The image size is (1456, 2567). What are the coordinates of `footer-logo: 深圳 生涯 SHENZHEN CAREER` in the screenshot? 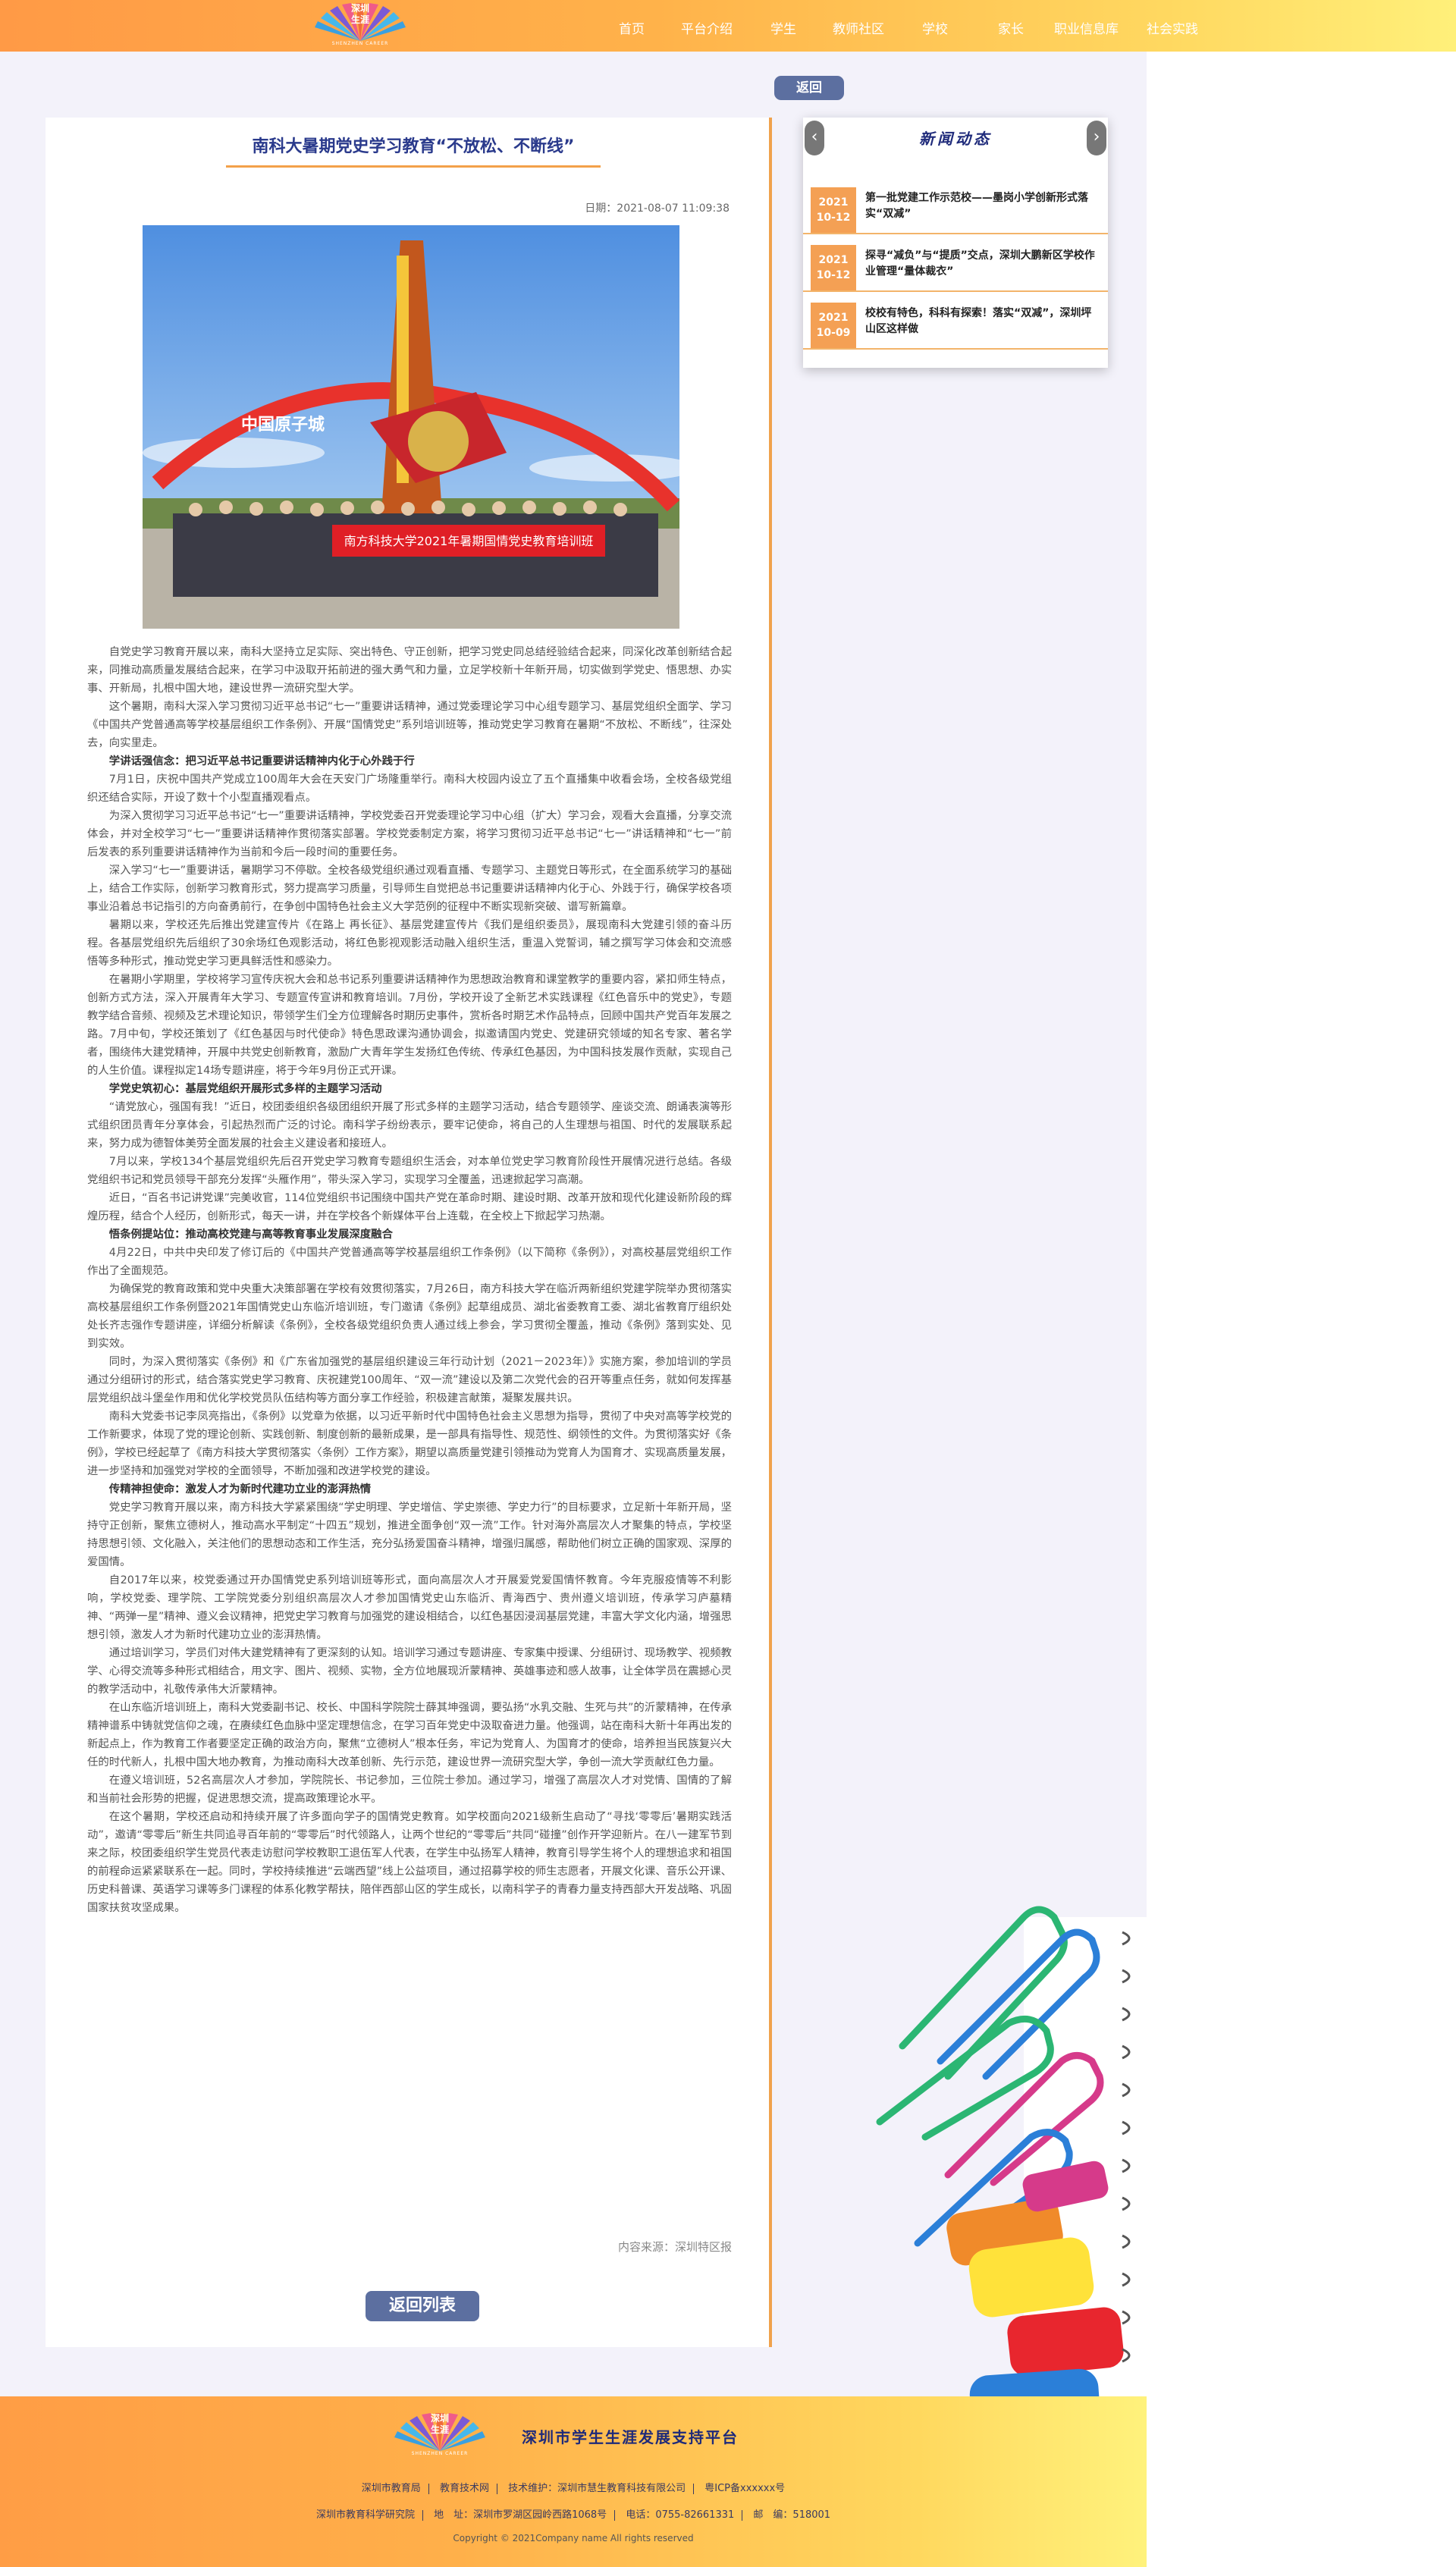 It's located at (440, 2435).